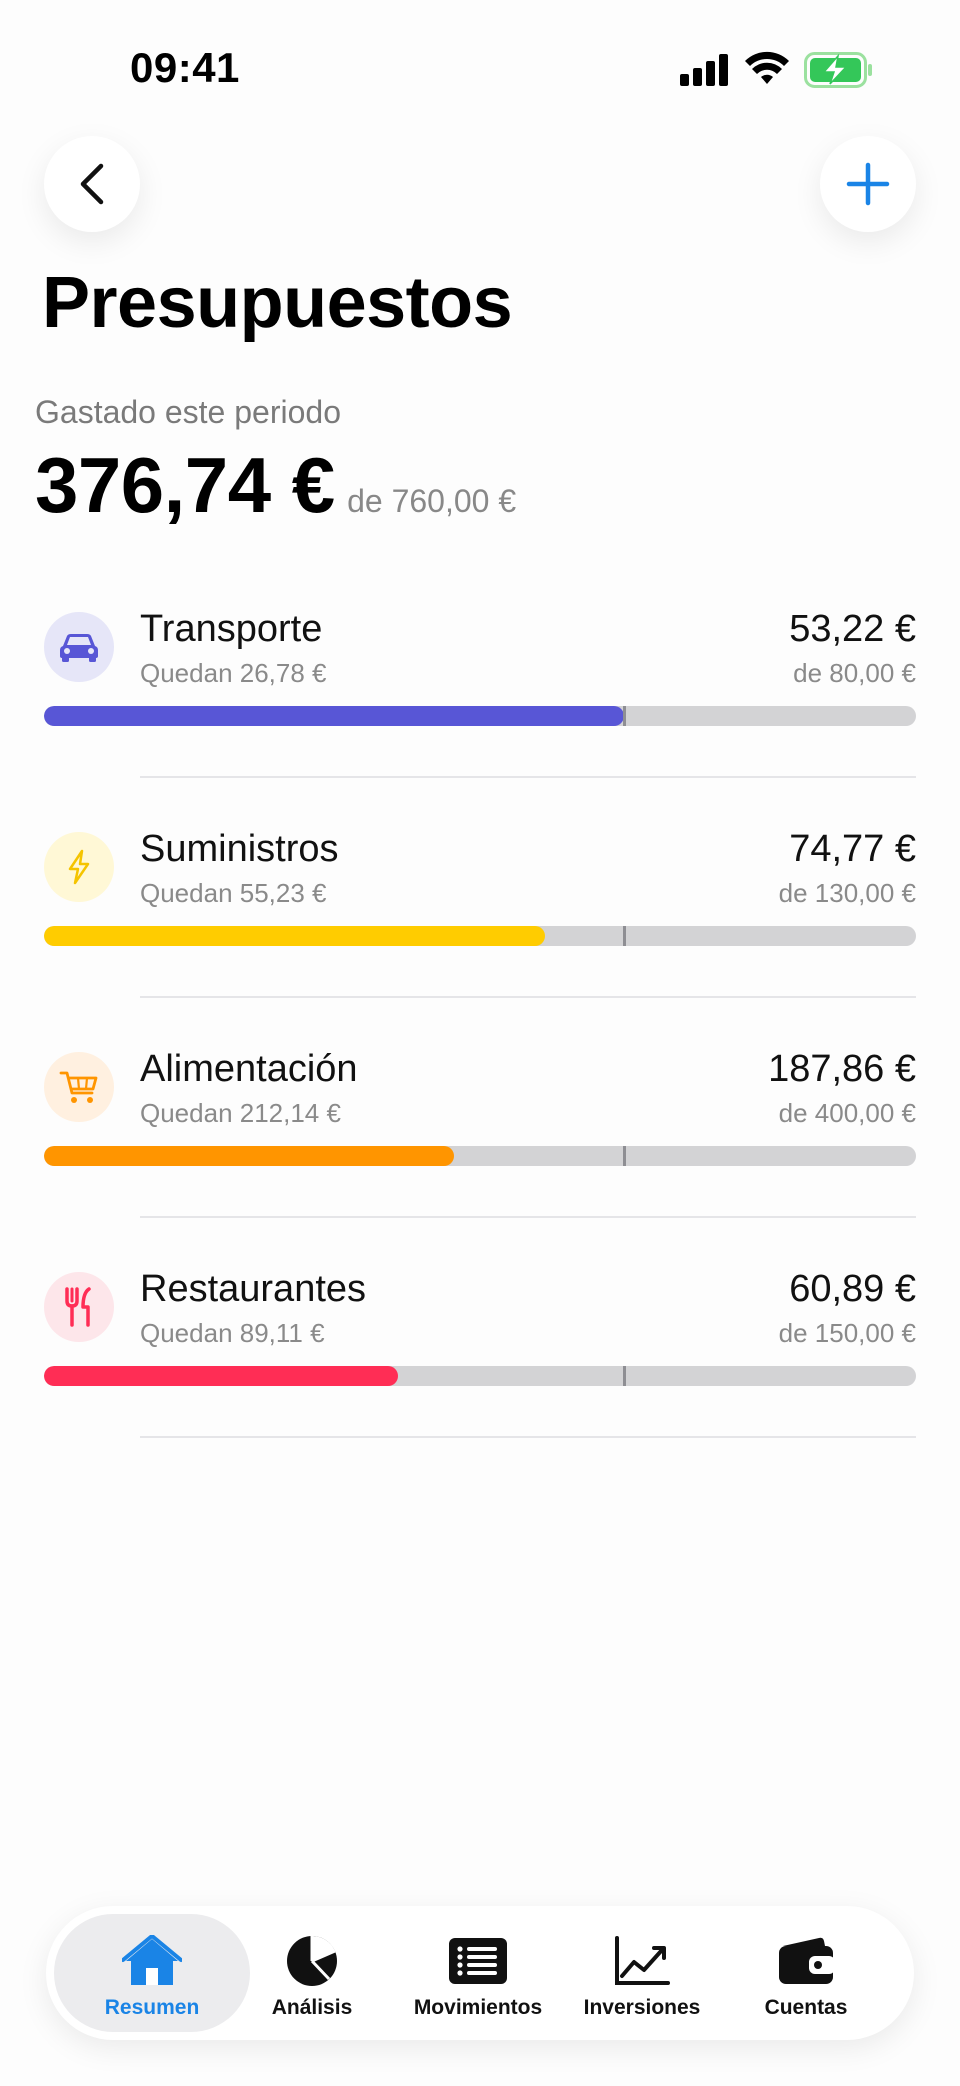 This screenshot has height=2086, width=960. Describe the element at coordinates (253, 1289) in the screenshot. I see `budget-name: Restaurantes` at that location.